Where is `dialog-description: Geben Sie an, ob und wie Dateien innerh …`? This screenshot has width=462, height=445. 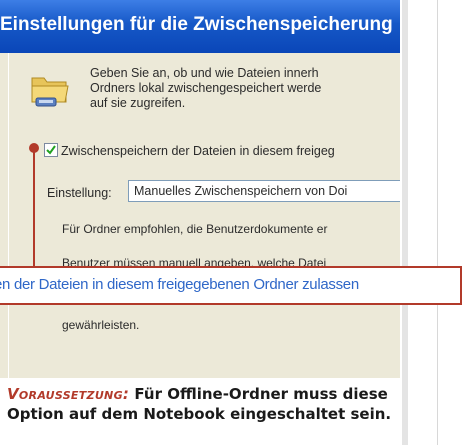
dialog-description: Geben Sie an, ob und wie Dateien innerh … is located at coordinates (206, 88).